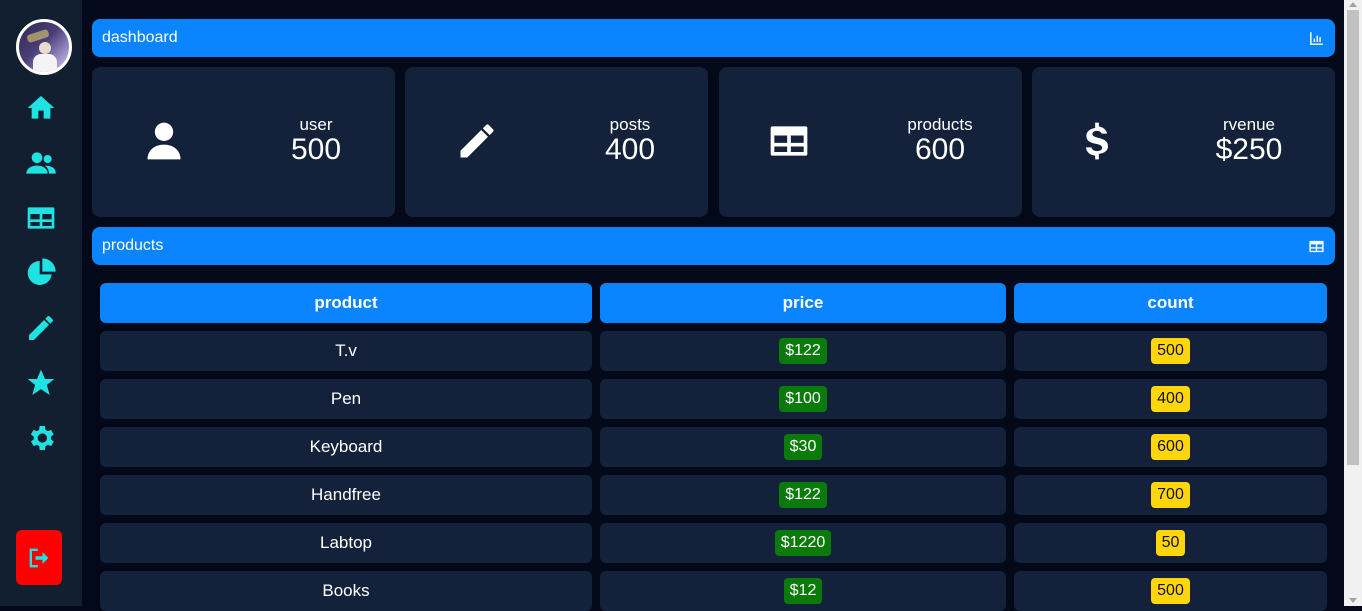 The height and width of the screenshot is (611, 1362). Describe the element at coordinates (803, 303) in the screenshot. I see `column-header-price: price` at that location.